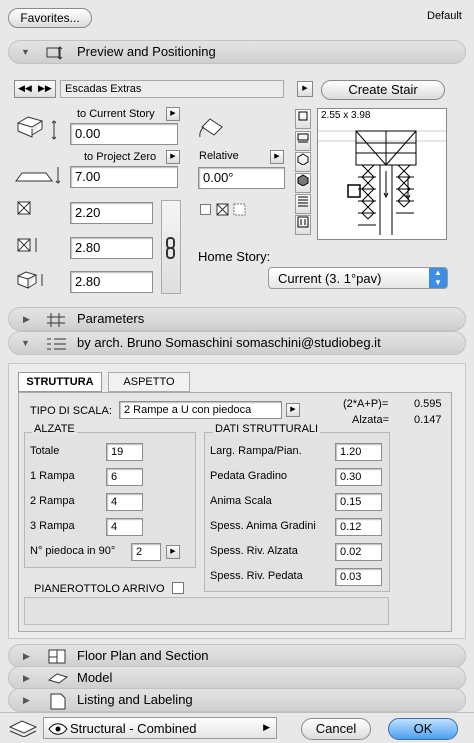  What do you see at coordinates (45, 451) in the screenshot?
I see `alzate-row-label: Totale` at bounding box center [45, 451].